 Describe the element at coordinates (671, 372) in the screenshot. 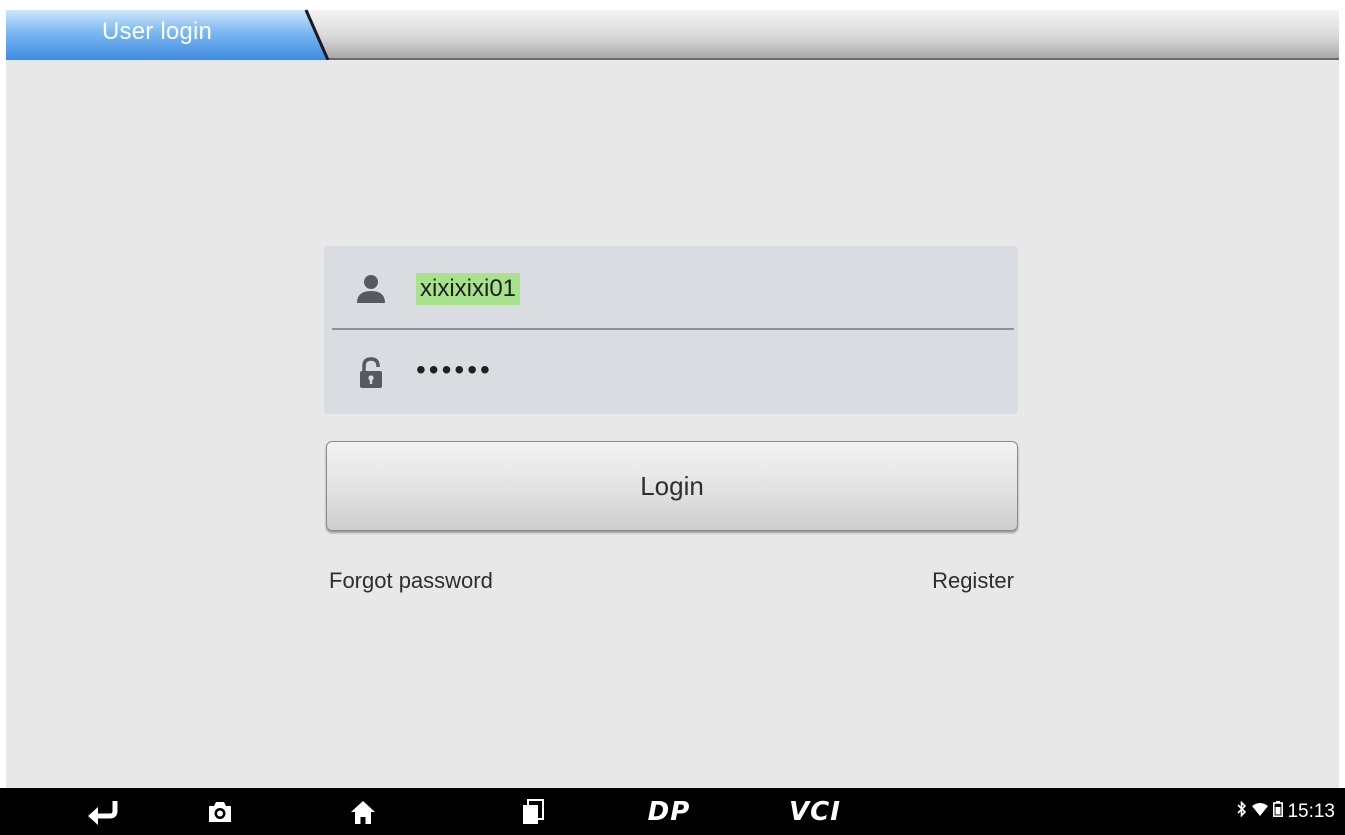

I see `password-field: ••••••` at that location.